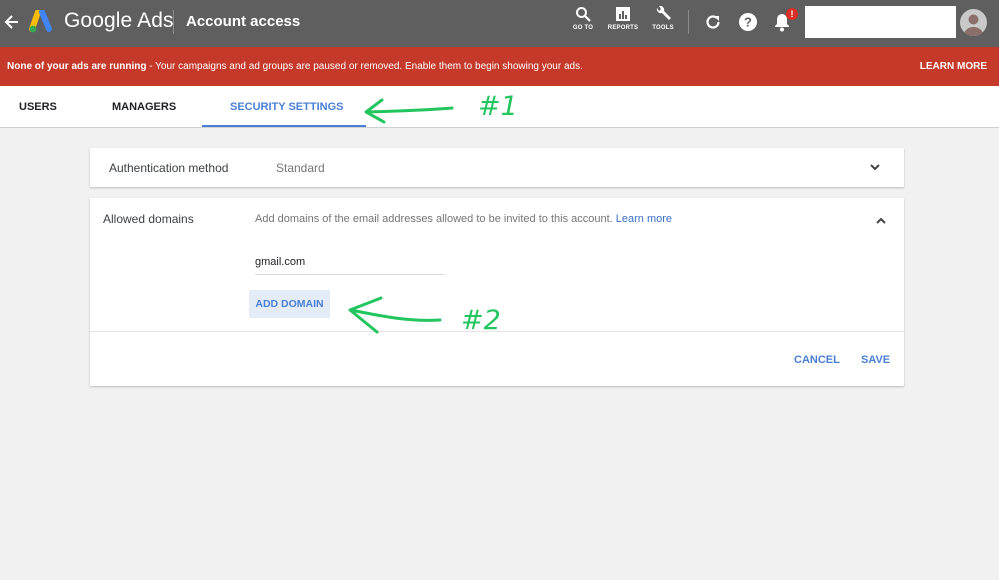 Image resolution: width=999 pixels, height=580 pixels. Describe the element at coordinates (169, 168) in the screenshot. I see `authentication-method-label: Authentication method` at that location.